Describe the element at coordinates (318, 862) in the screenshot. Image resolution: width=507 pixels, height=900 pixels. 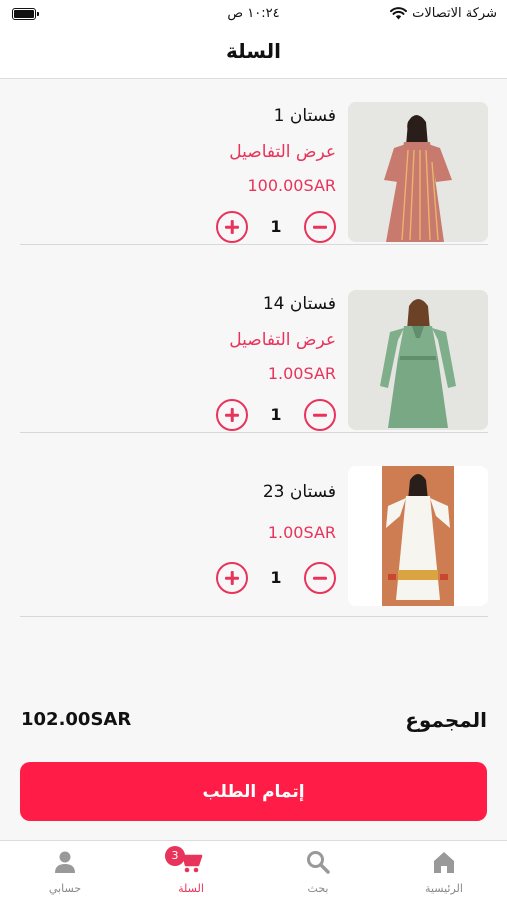
I see `search-icon` at that location.